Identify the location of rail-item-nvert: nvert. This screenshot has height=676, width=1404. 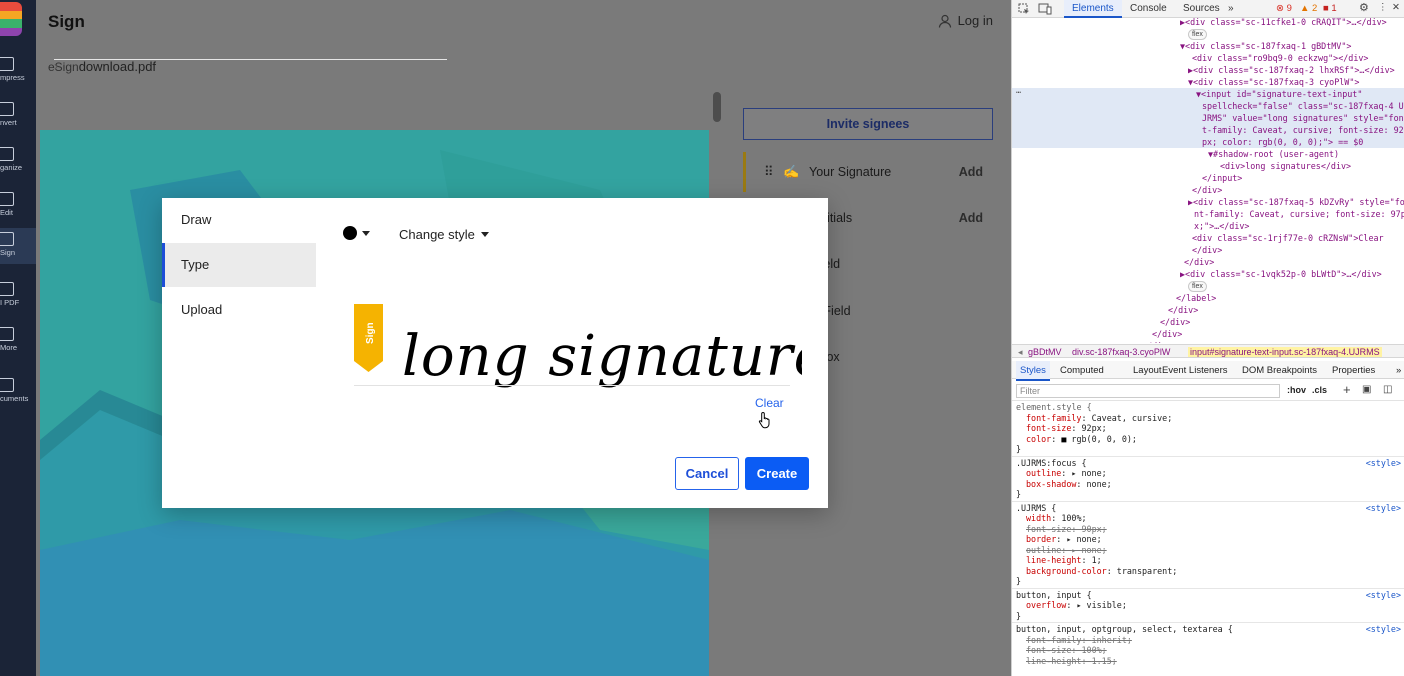
(18, 117).